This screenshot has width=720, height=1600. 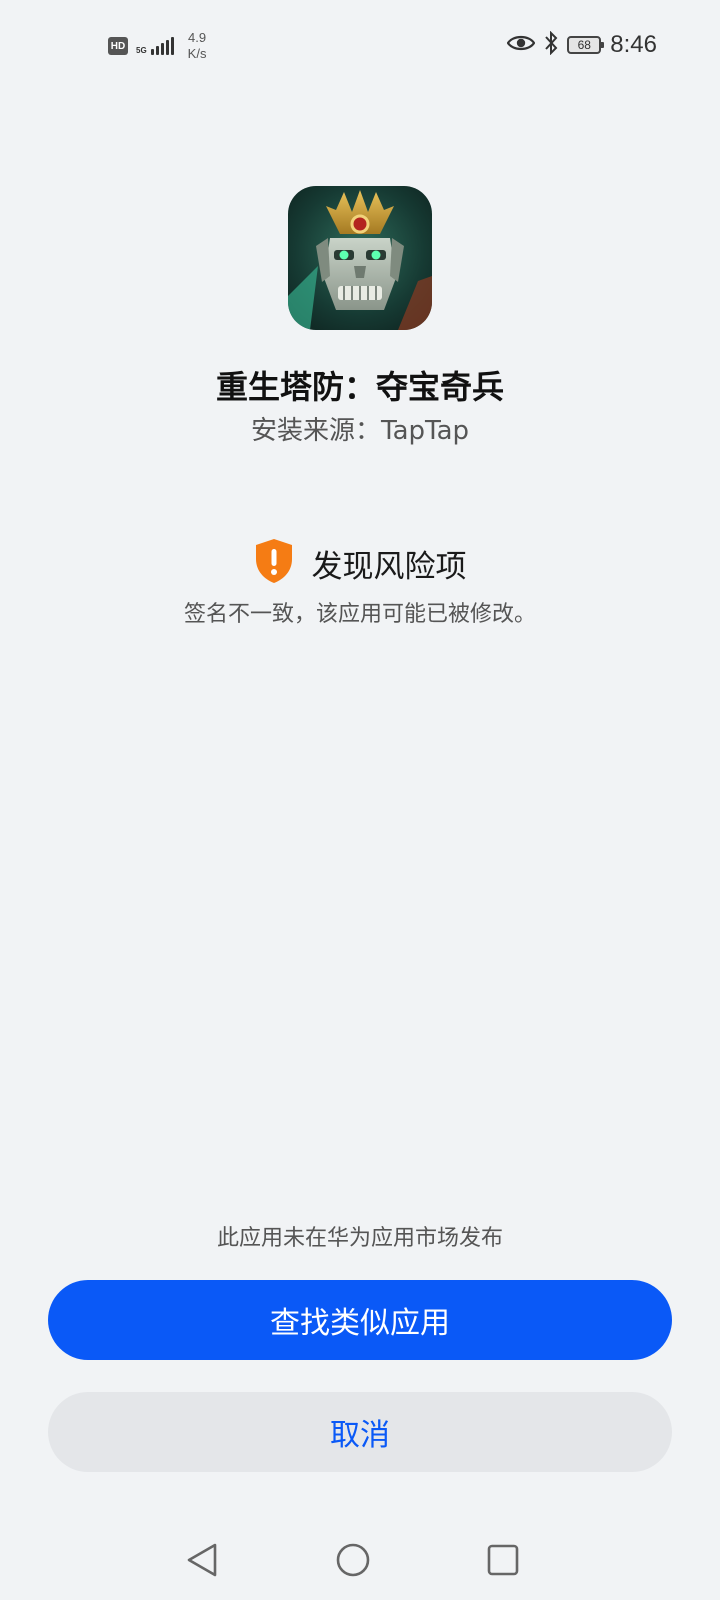 What do you see at coordinates (360, 258) in the screenshot?
I see `app-icon` at bounding box center [360, 258].